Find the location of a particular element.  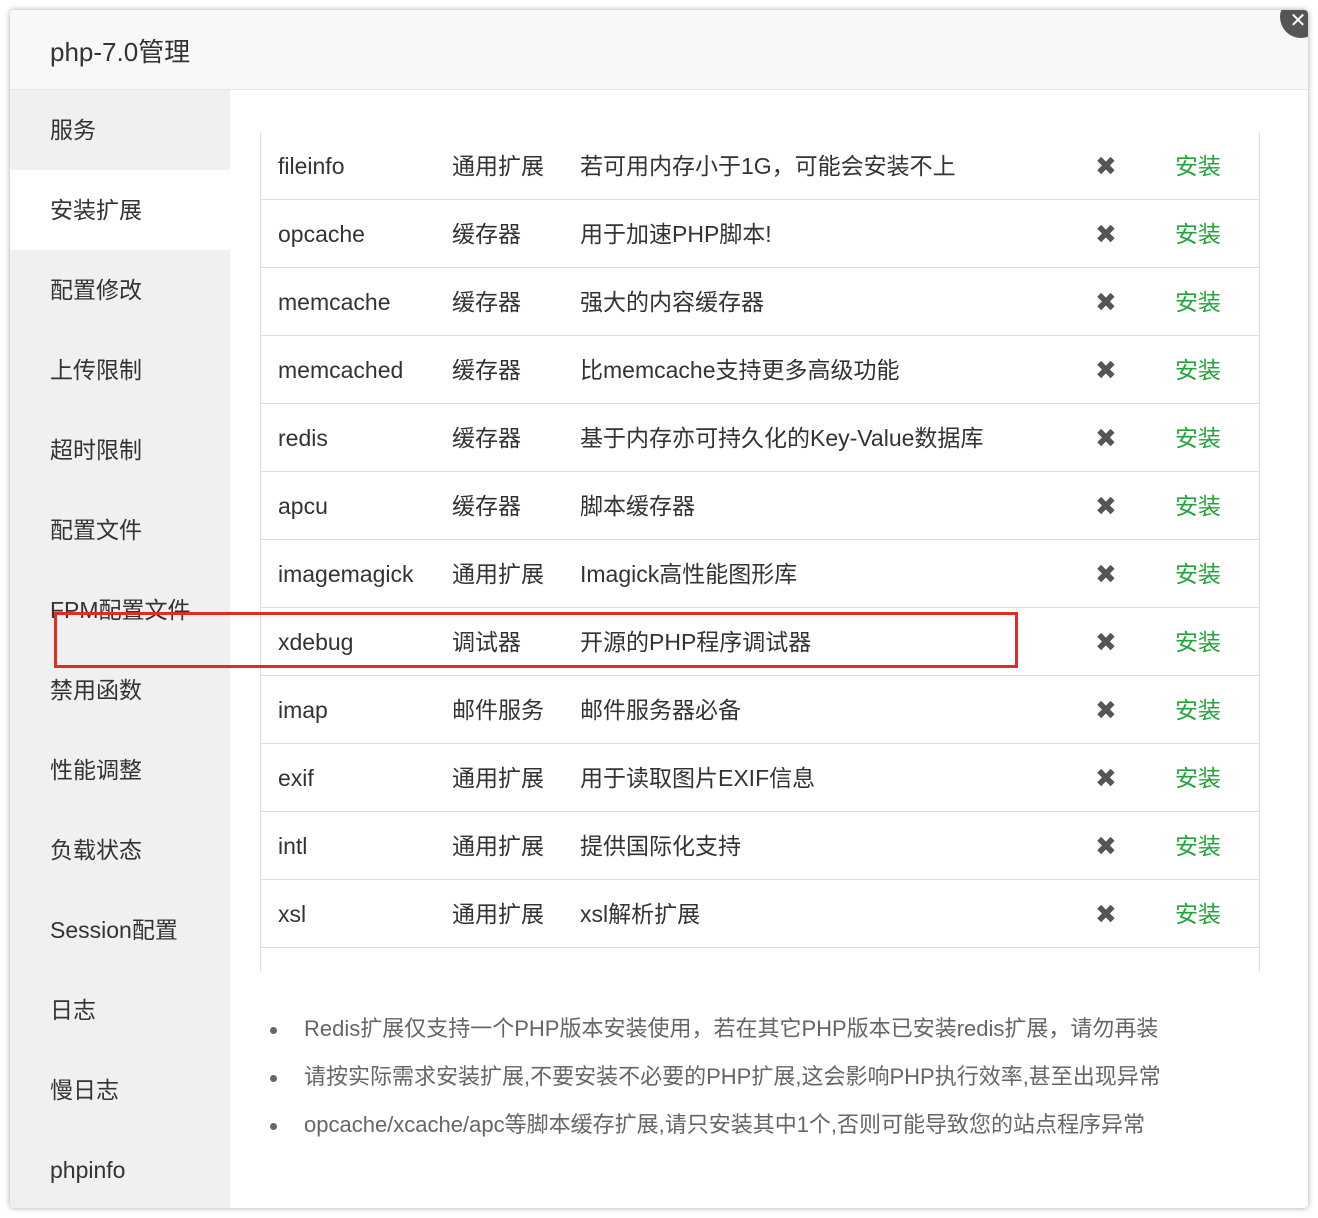

sidebar-item-log: 日志 is located at coordinates (120, 1010).